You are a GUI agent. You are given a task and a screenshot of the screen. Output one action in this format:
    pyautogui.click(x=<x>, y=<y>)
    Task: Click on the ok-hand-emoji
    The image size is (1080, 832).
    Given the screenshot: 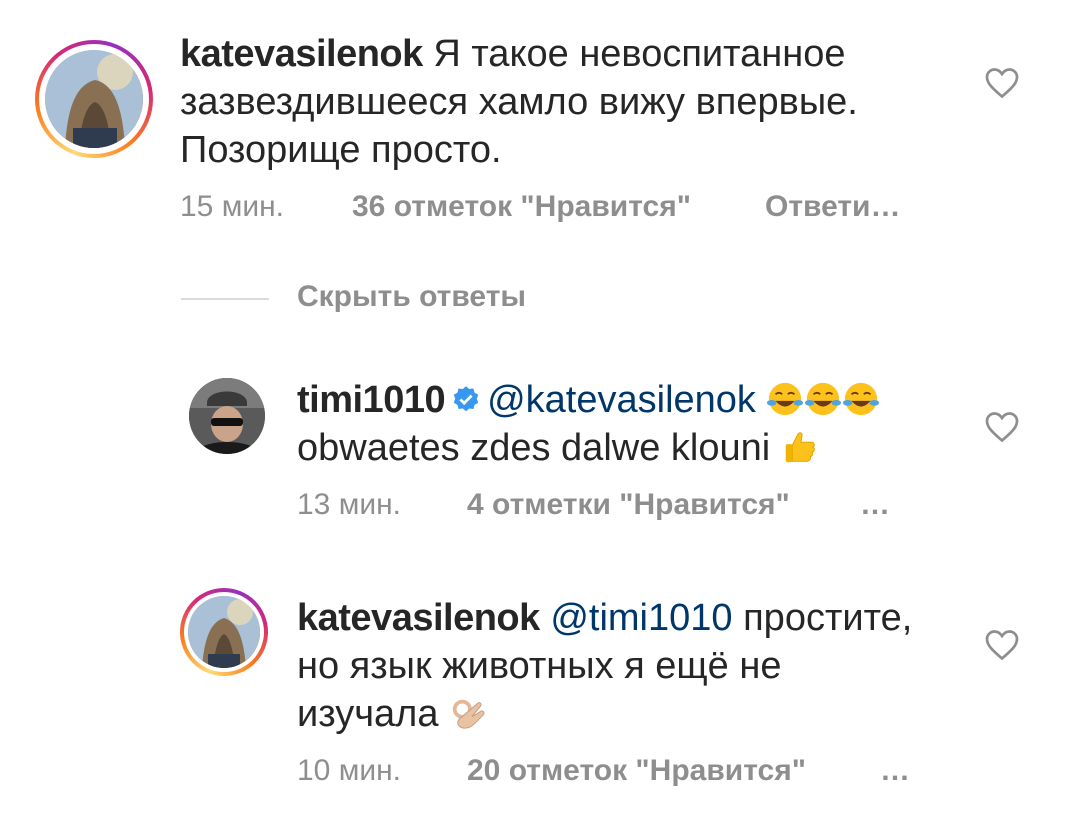 What is the action you would take?
    pyautogui.click(x=468, y=714)
    